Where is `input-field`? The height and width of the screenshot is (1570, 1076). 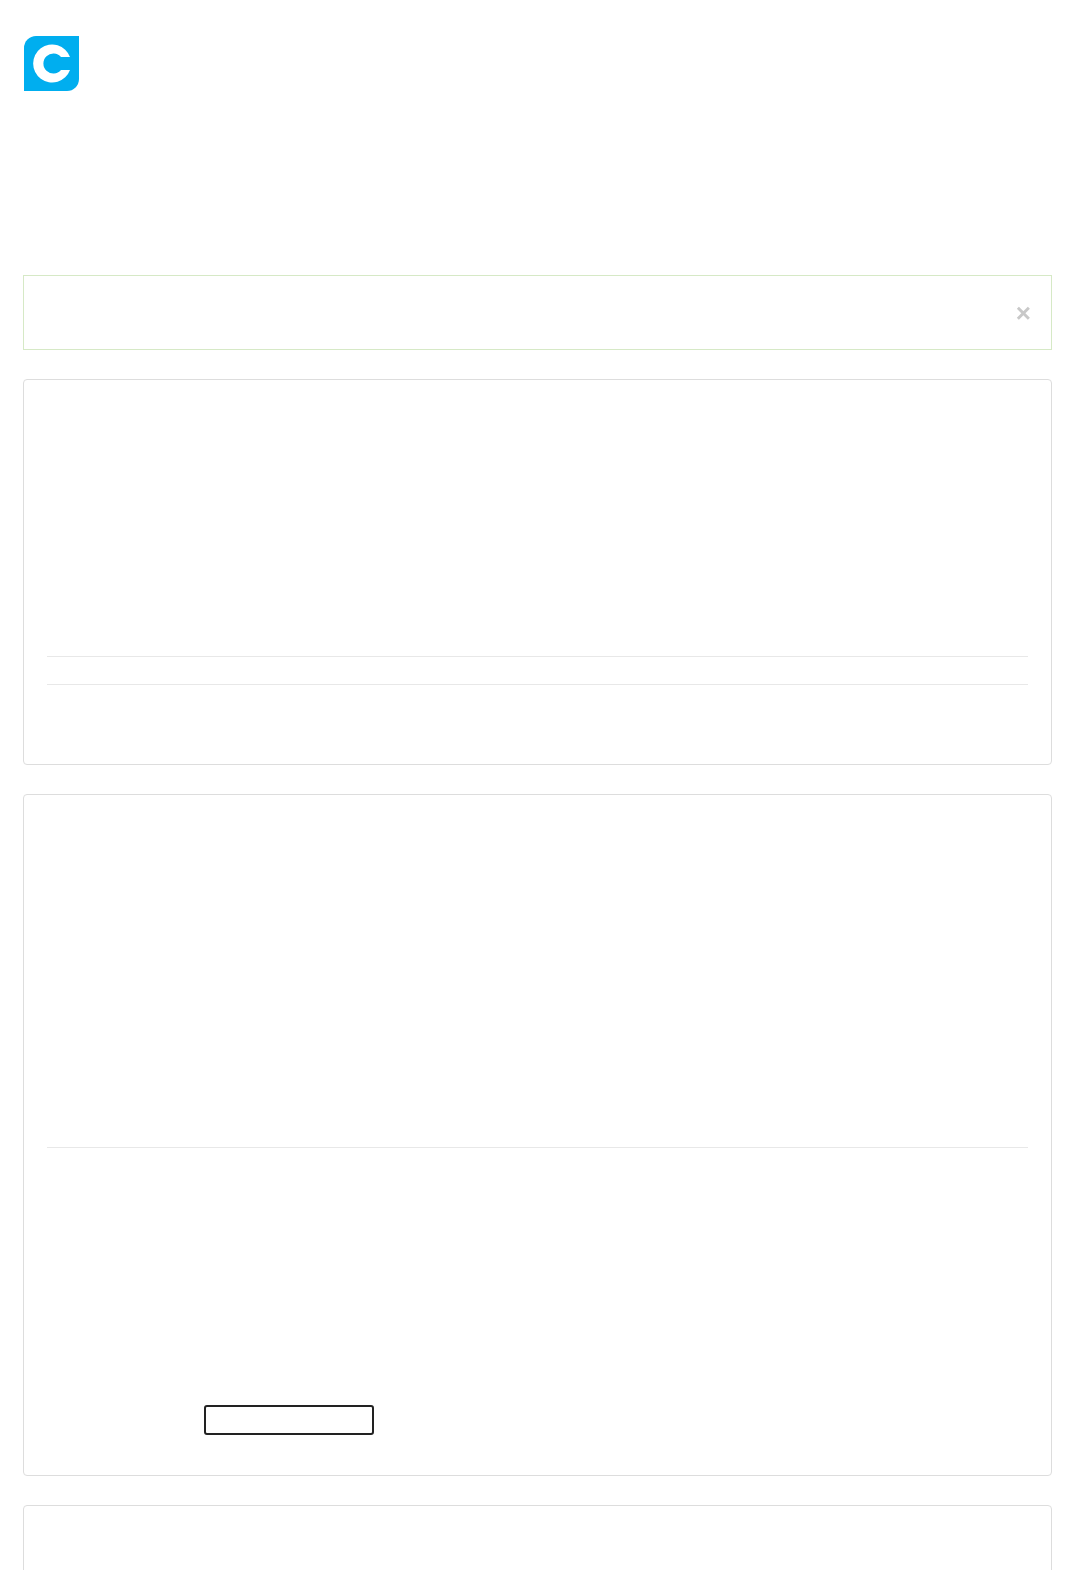 input-field is located at coordinates (289, 1420).